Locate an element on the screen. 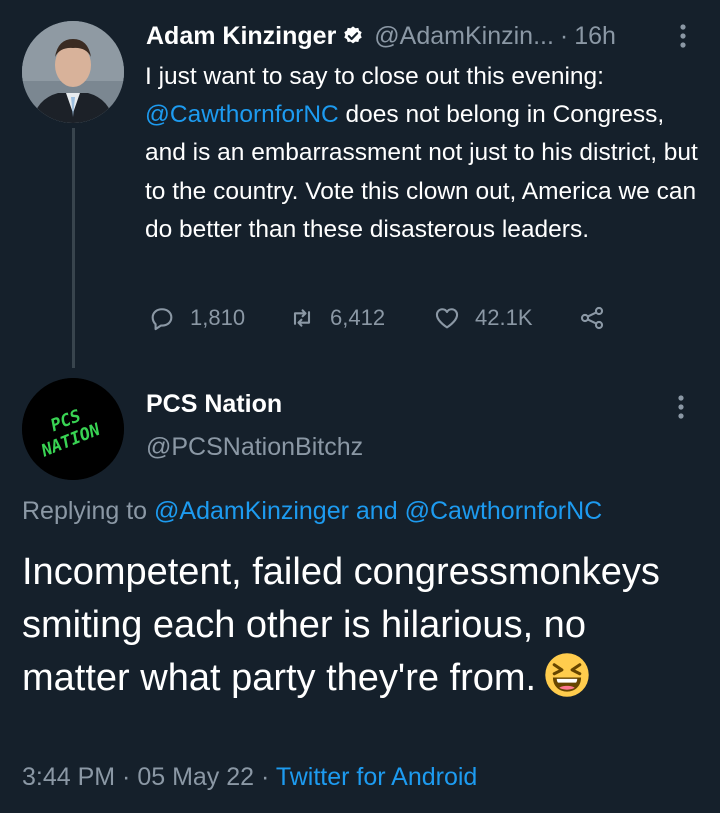  avatar-portrait-icon is located at coordinates (73, 72).